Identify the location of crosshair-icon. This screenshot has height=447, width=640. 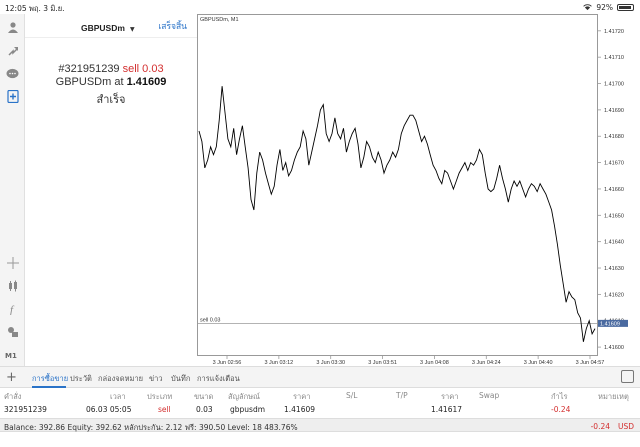
(12, 262).